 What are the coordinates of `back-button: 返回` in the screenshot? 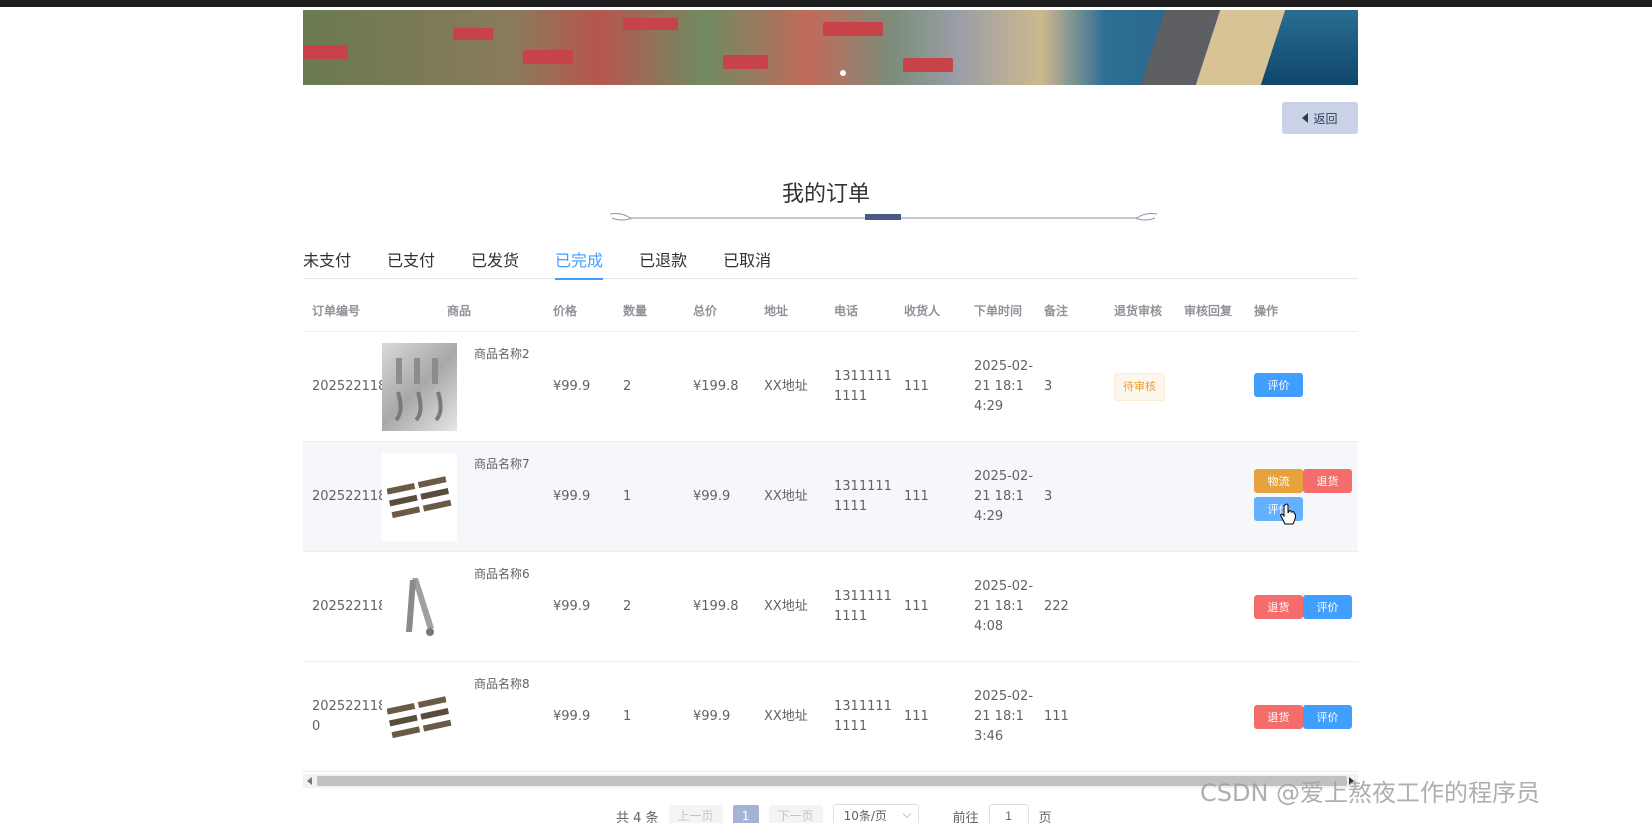 It's located at (1320, 118).